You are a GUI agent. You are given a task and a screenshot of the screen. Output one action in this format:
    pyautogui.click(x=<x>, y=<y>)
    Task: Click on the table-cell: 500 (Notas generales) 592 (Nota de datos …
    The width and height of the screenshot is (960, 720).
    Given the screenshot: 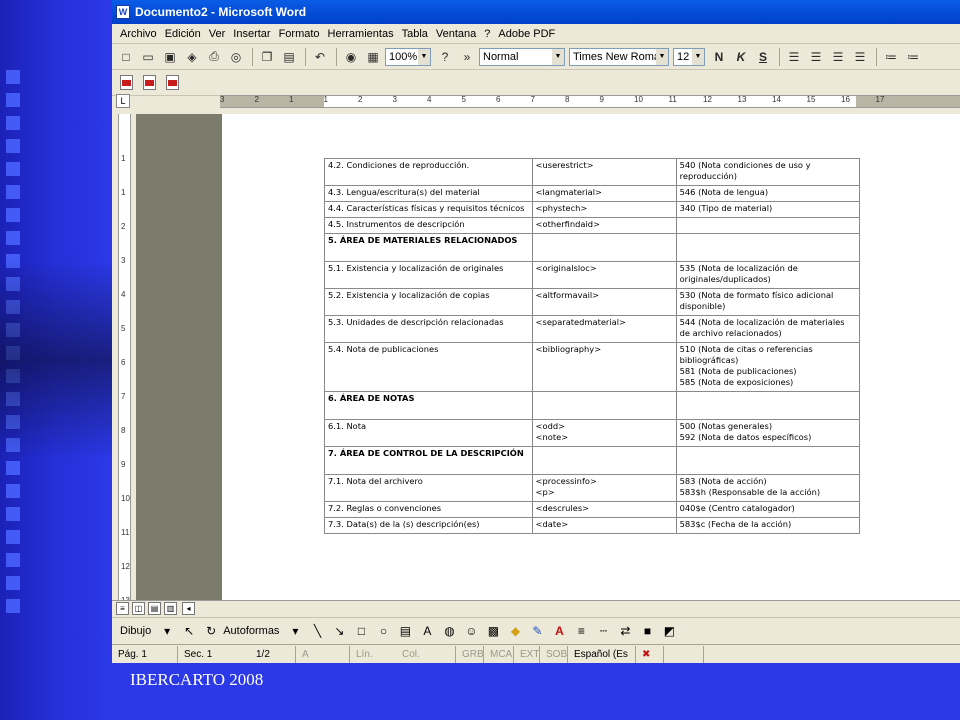 What is the action you would take?
    pyautogui.click(x=768, y=433)
    